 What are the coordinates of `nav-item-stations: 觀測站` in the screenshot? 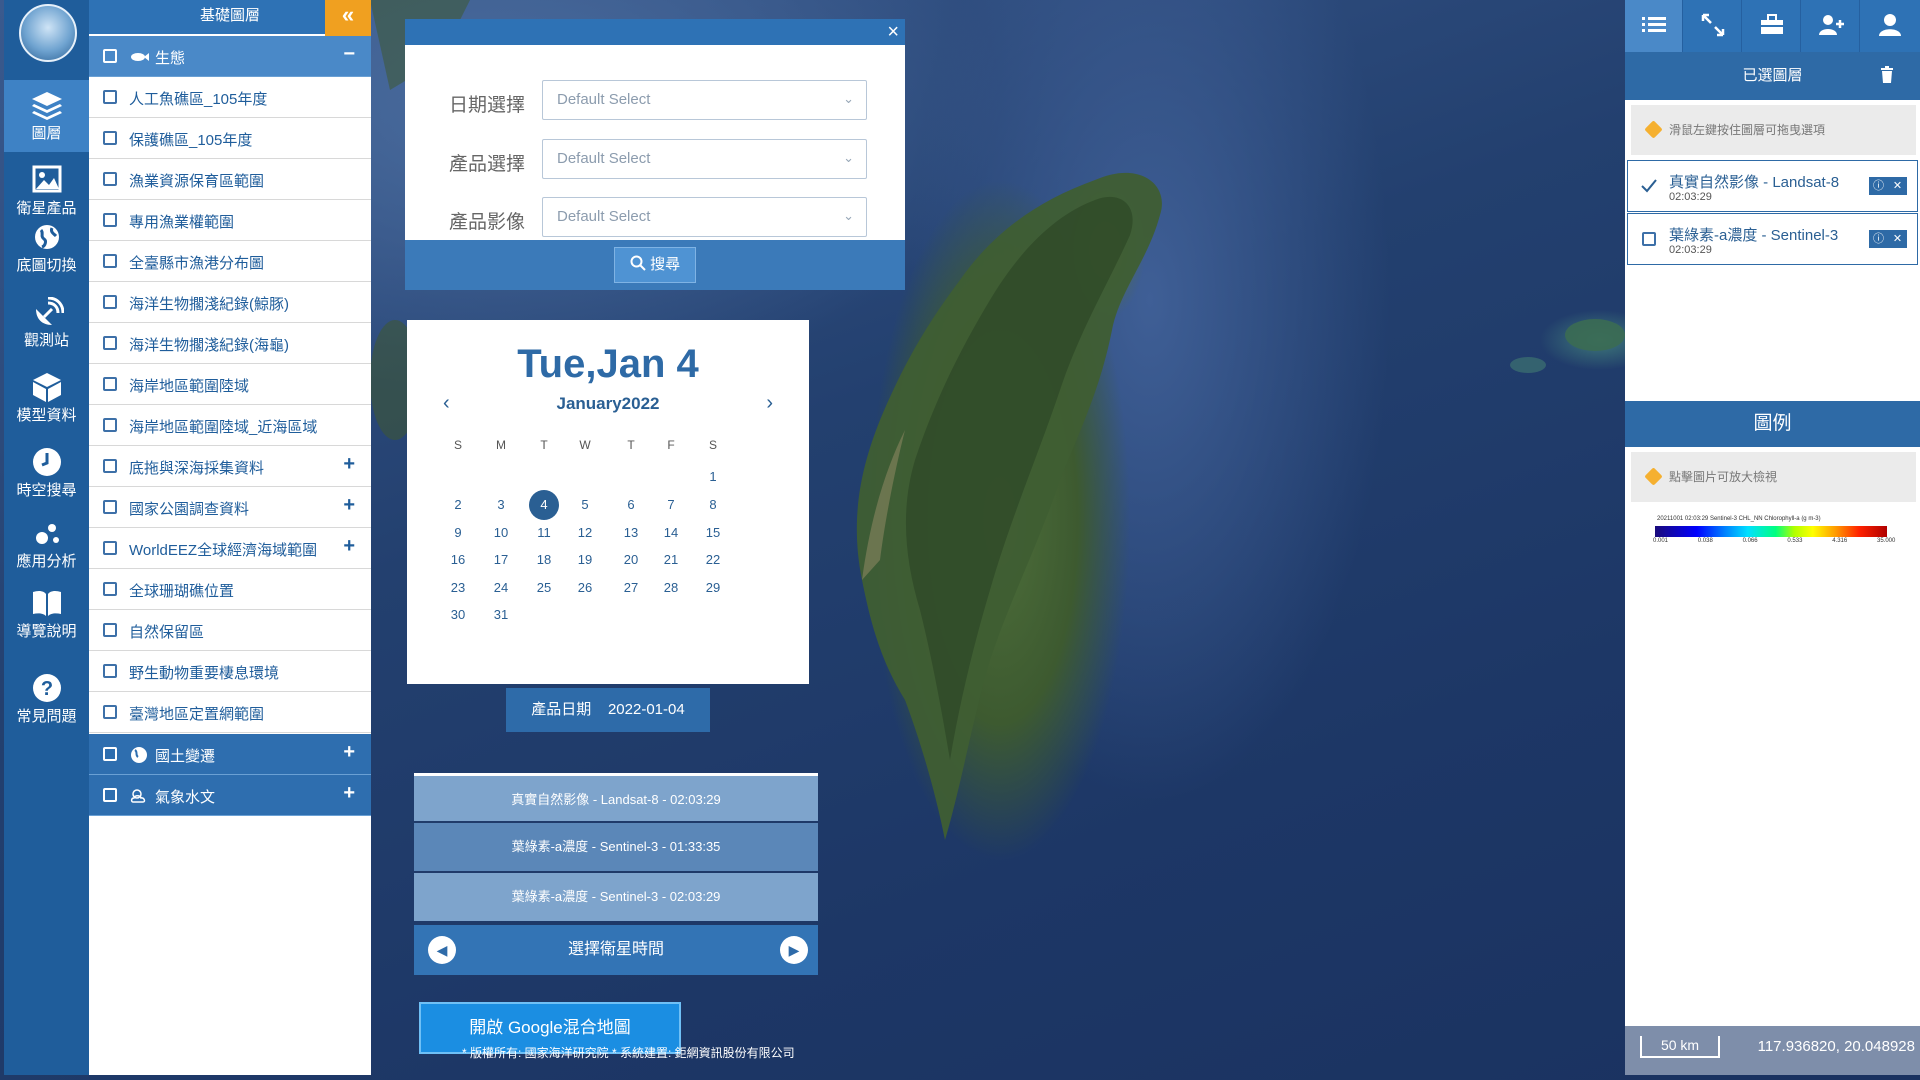 It's located at (46, 323).